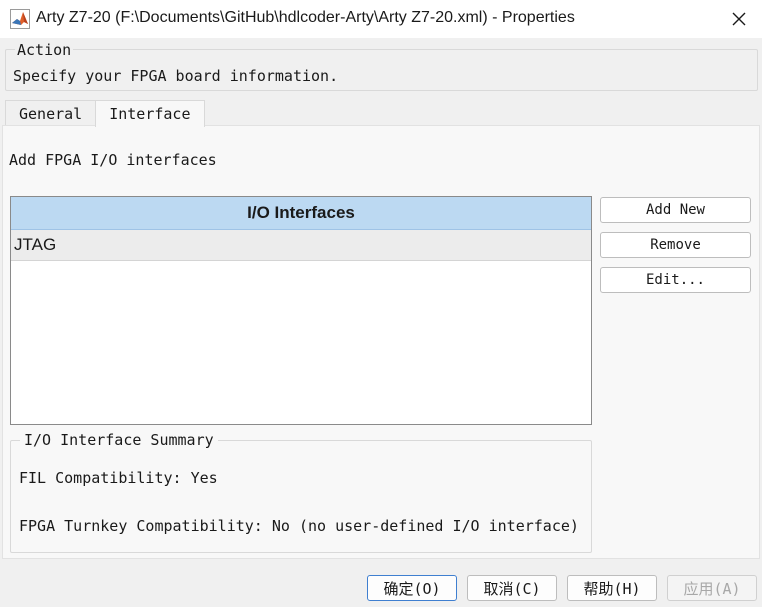 The image size is (762, 607). What do you see at coordinates (119, 440) in the screenshot?
I see `summary-legend: I/O Interface Summary` at bounding box center [119, 440].